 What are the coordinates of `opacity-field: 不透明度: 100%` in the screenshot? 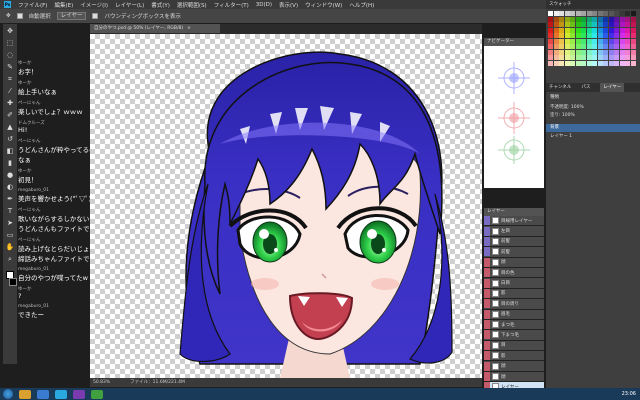 It's located at (593, 108).